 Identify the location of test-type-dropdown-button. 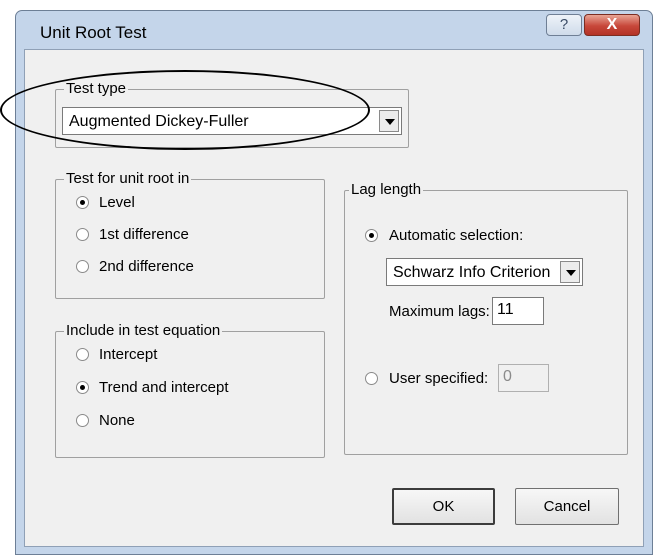
(389, 121).